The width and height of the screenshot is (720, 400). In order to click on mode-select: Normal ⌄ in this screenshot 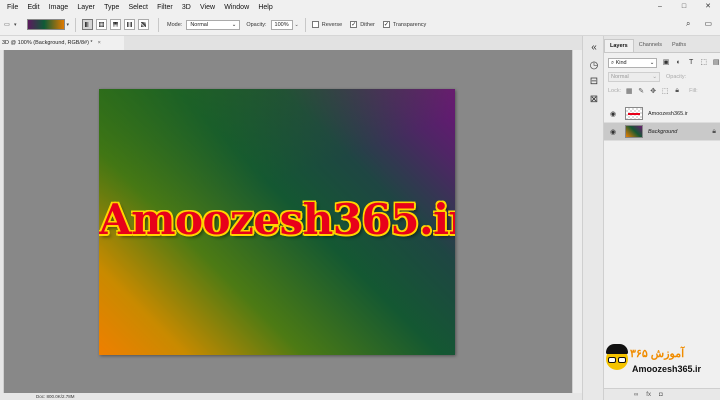, I will do `click(213, 24)`.